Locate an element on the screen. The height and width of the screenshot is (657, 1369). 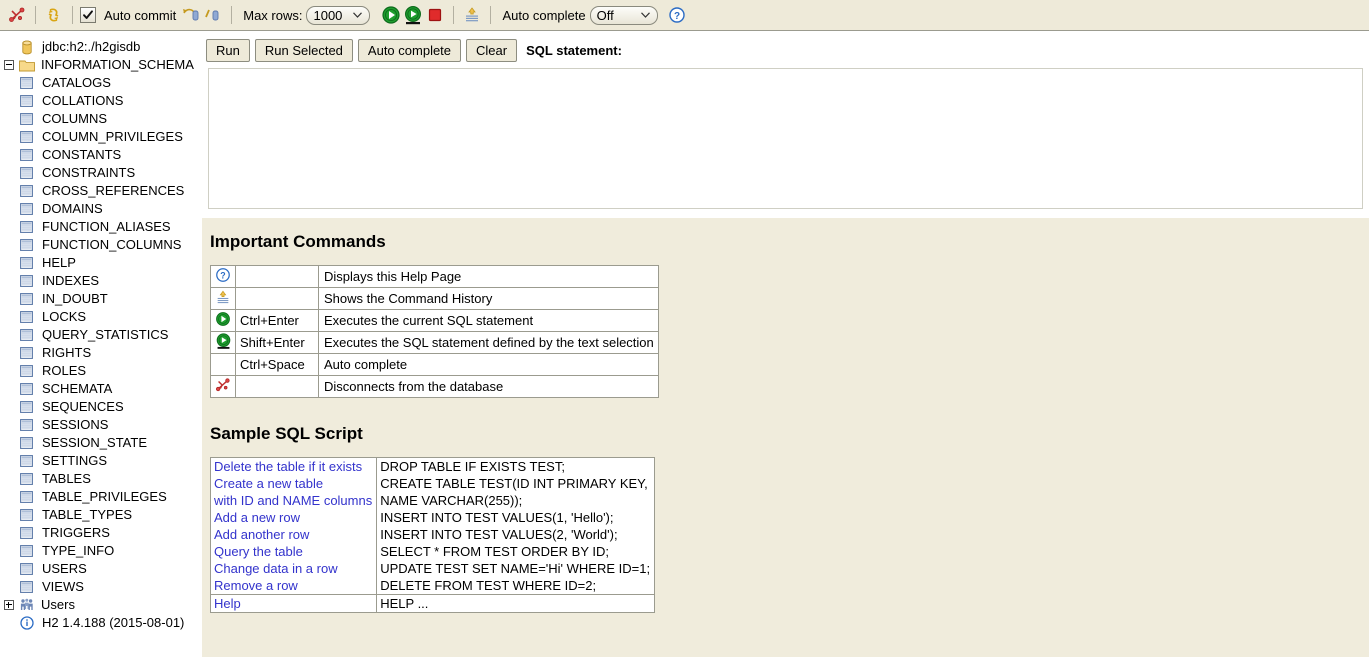
tree-node-table: SESSIONS is located at coordinates (101, 425).